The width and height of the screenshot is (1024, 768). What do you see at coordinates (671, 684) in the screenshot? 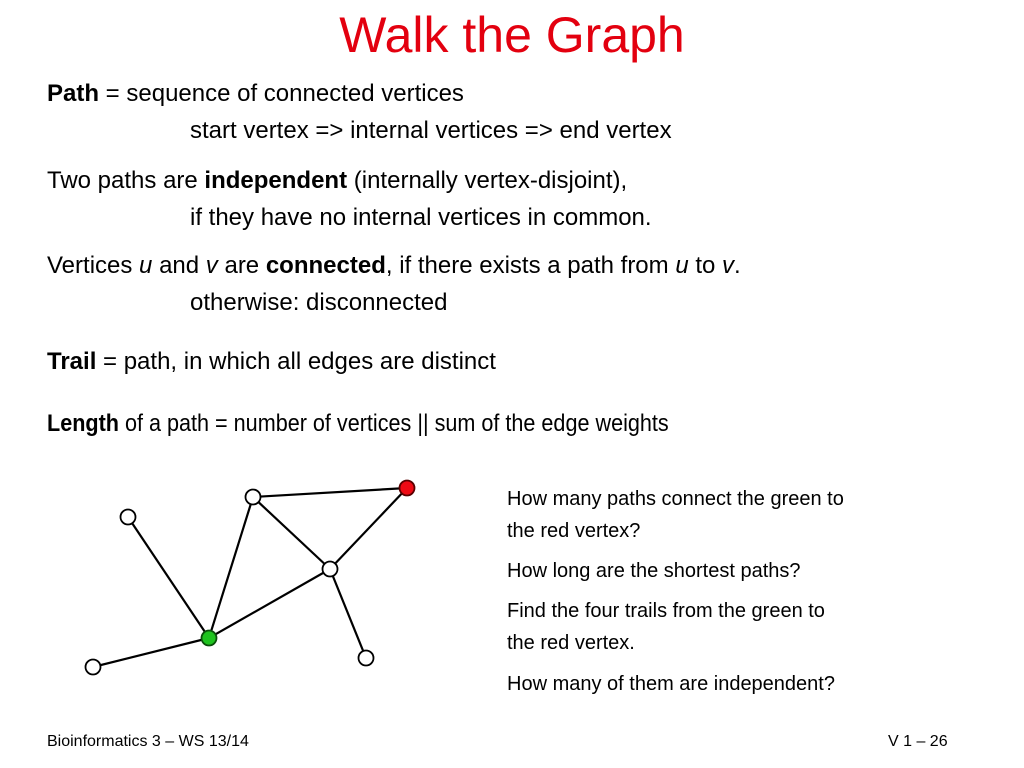
I see `question-4: How many of them are independent?` at bounding box center [671, 684].